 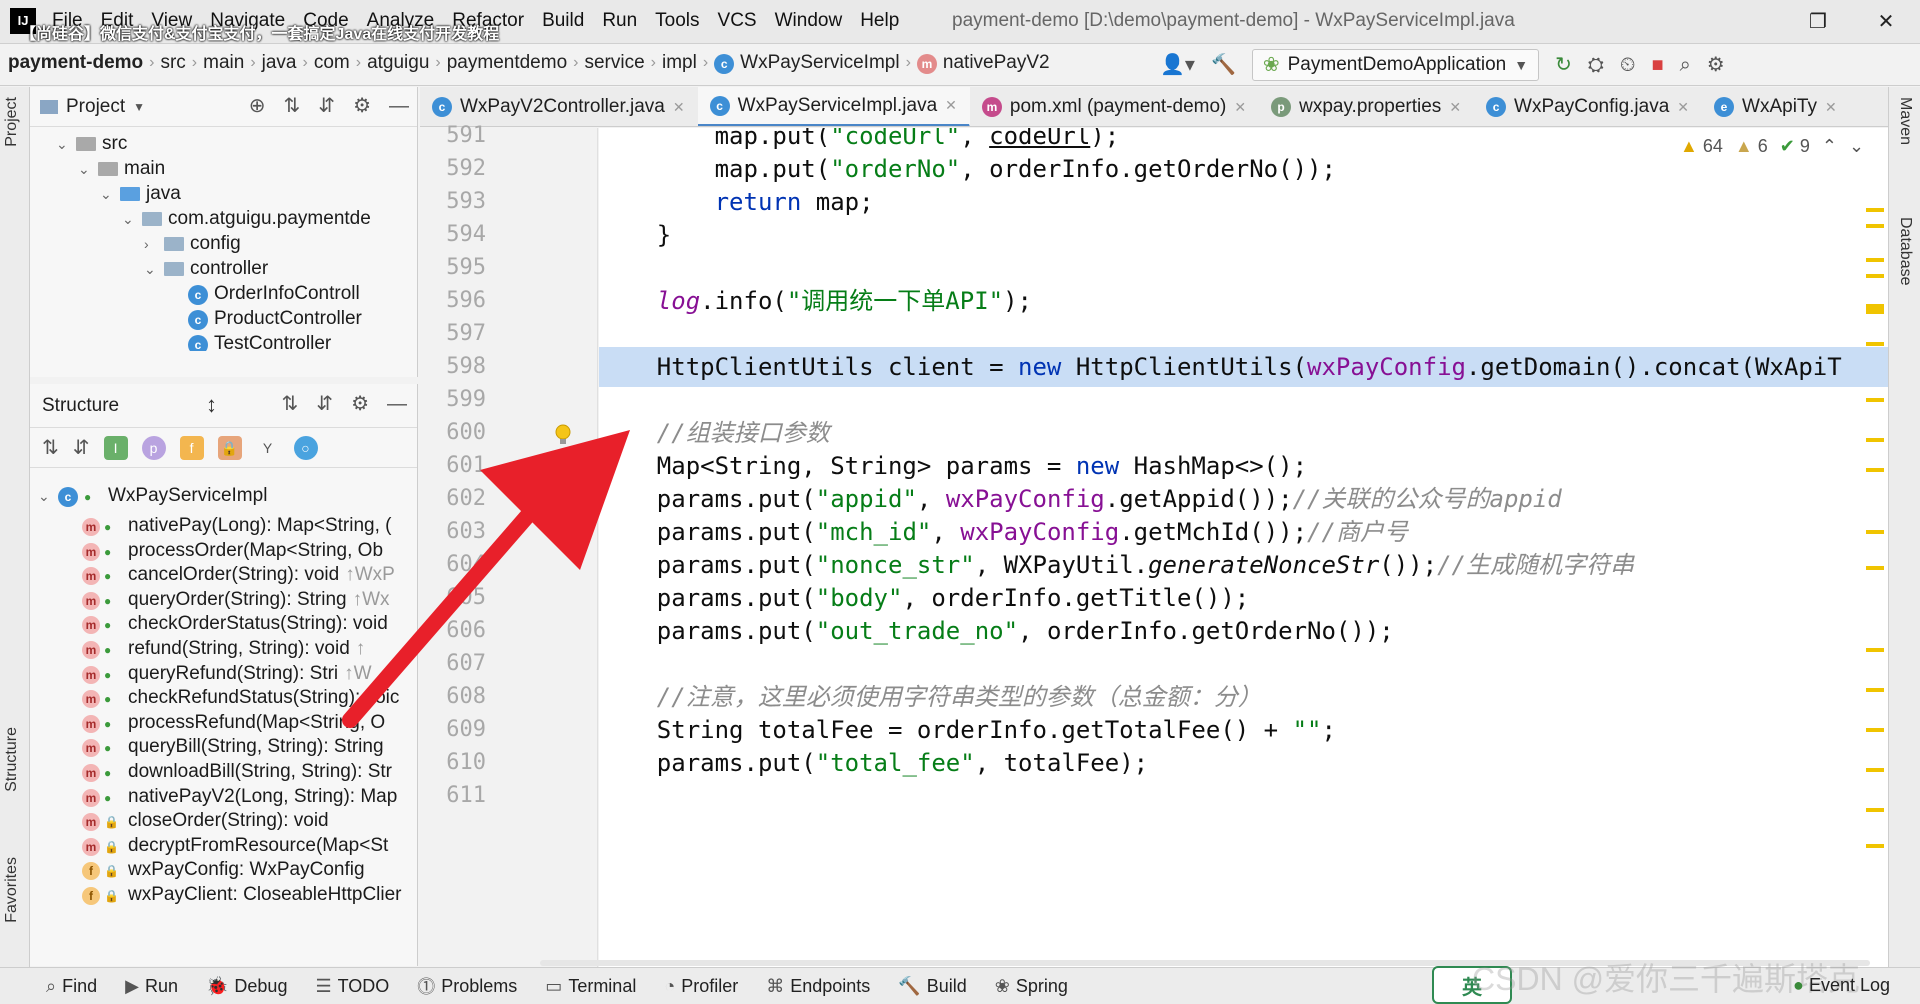 What do you see at coordinates (78, 63) in the screenshot?
I see `breadcrumb-project: payment-demo` at bounding box center [78, 63].